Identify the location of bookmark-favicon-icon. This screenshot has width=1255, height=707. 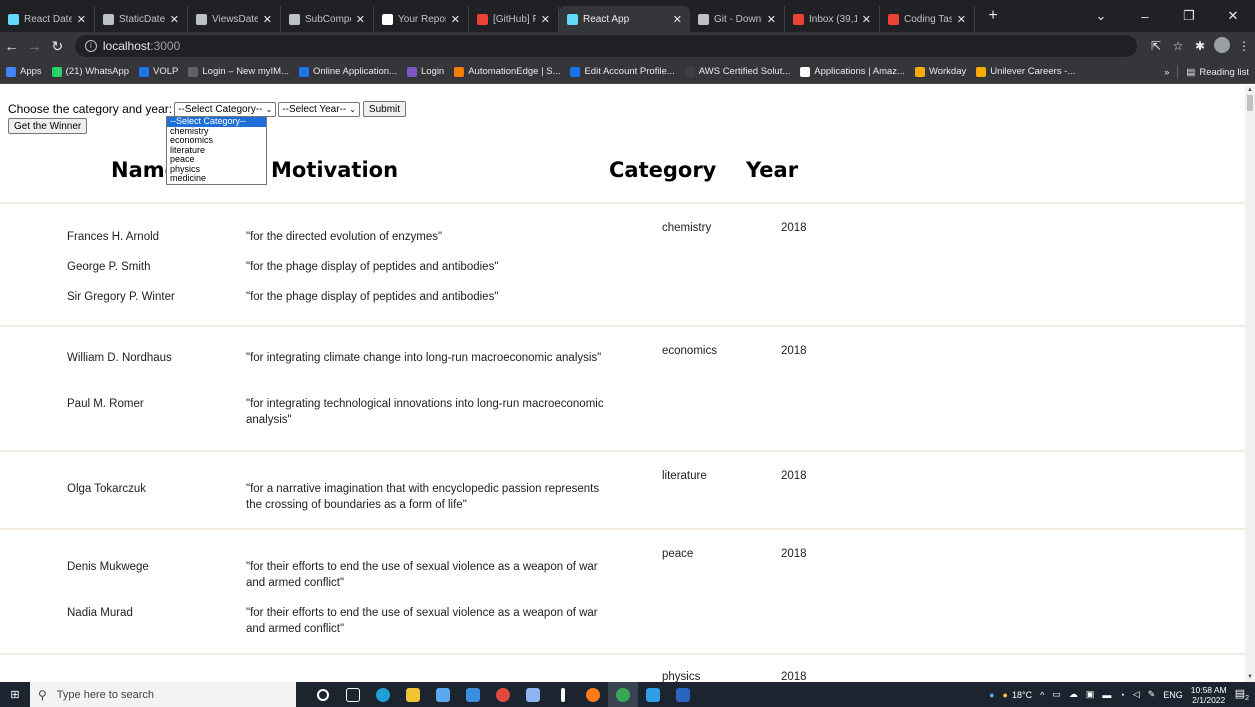
(805, 71).